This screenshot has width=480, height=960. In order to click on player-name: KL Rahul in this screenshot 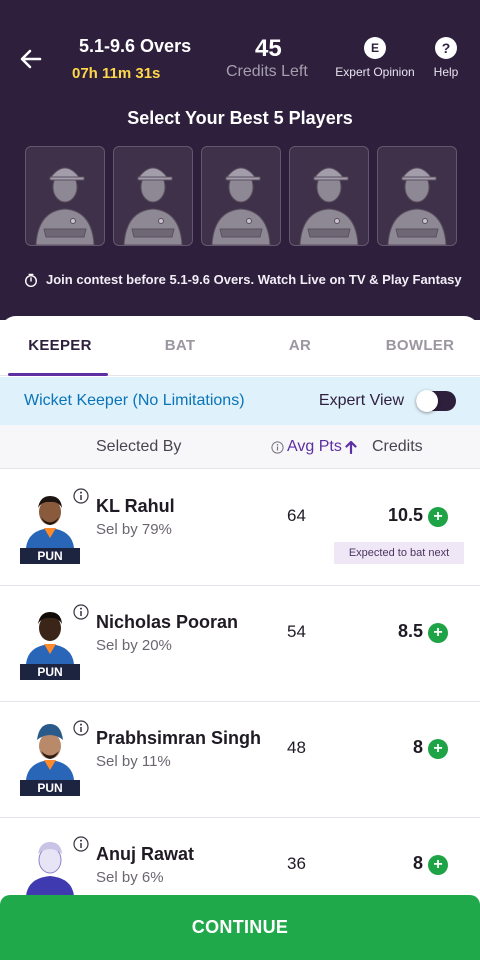, I will do `click(135, 506)`.